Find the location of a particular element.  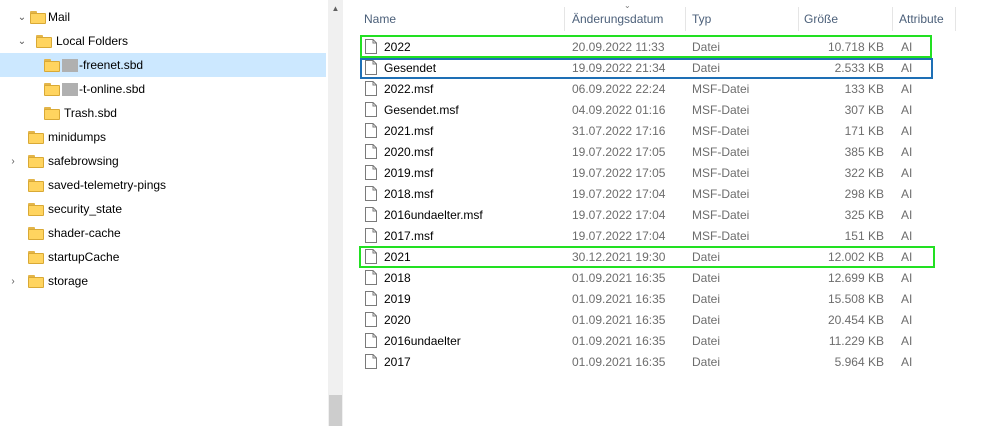

file-name: 2021.msf is located at coordinates (409, 131).